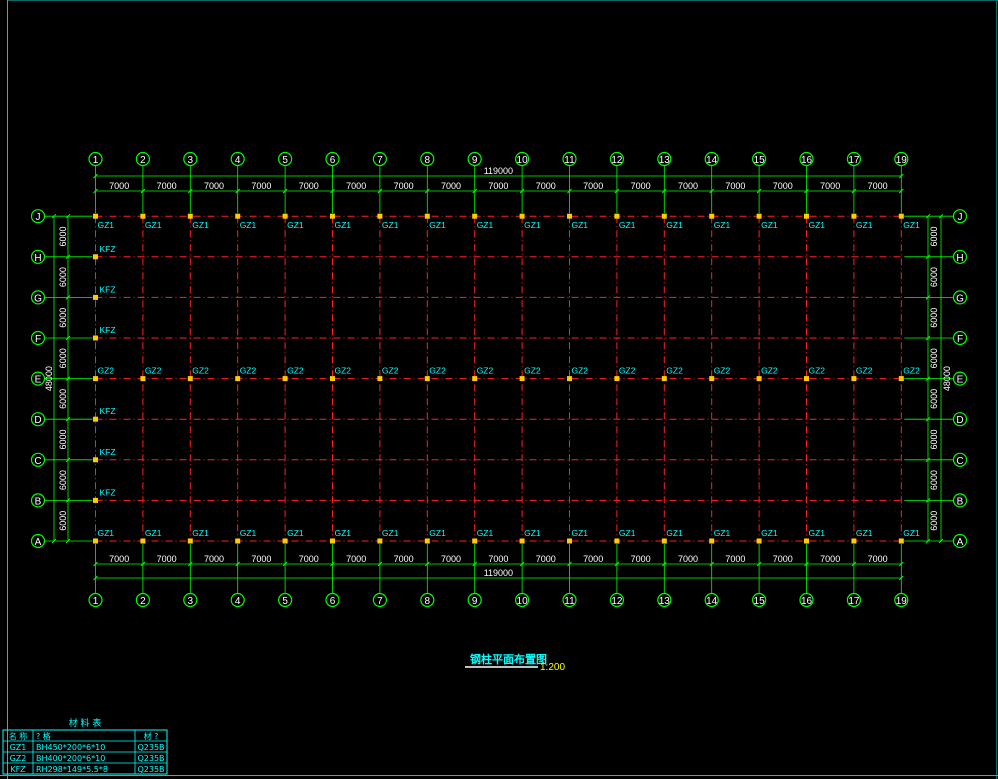 This screenshot has width=998, height=779. Describe the element at coordinates (674, 225) in the screenshot. I see `column-J-13-label: GZ1` at that location.